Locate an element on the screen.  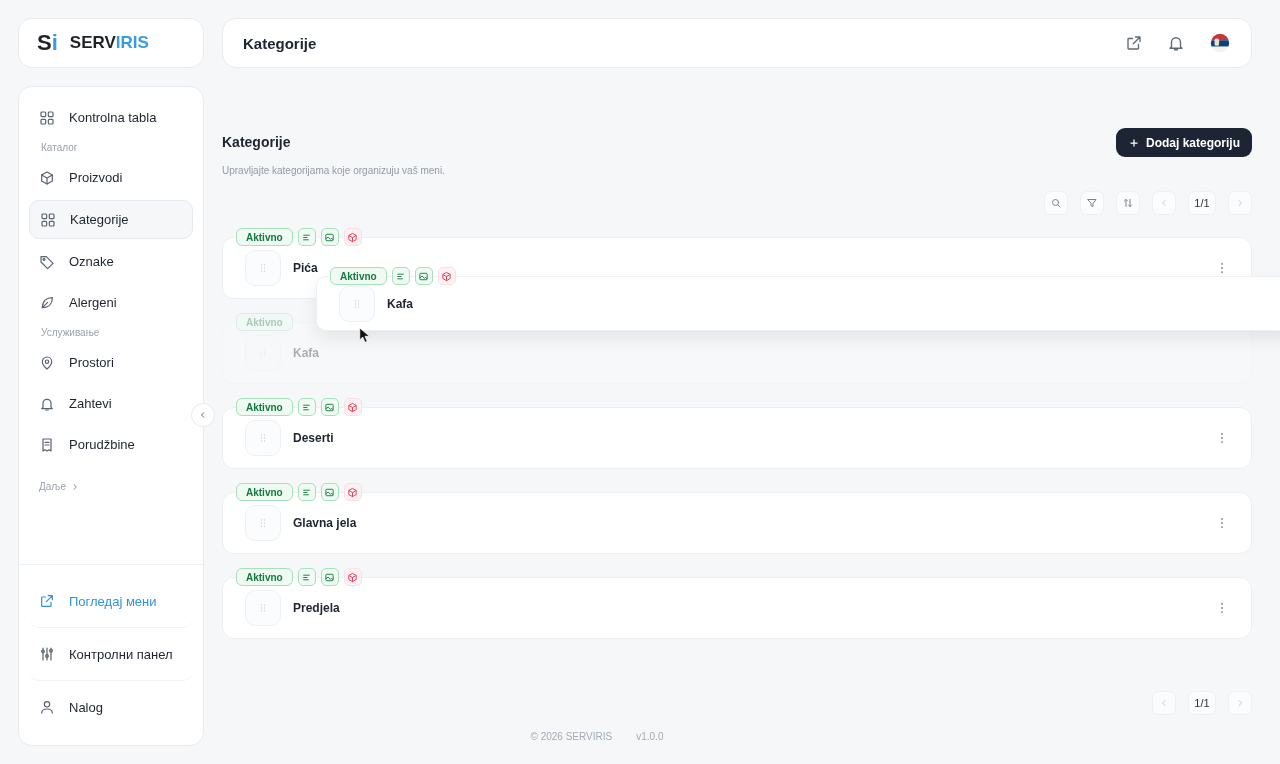
cube-icon is located at coordinates (47, 177).